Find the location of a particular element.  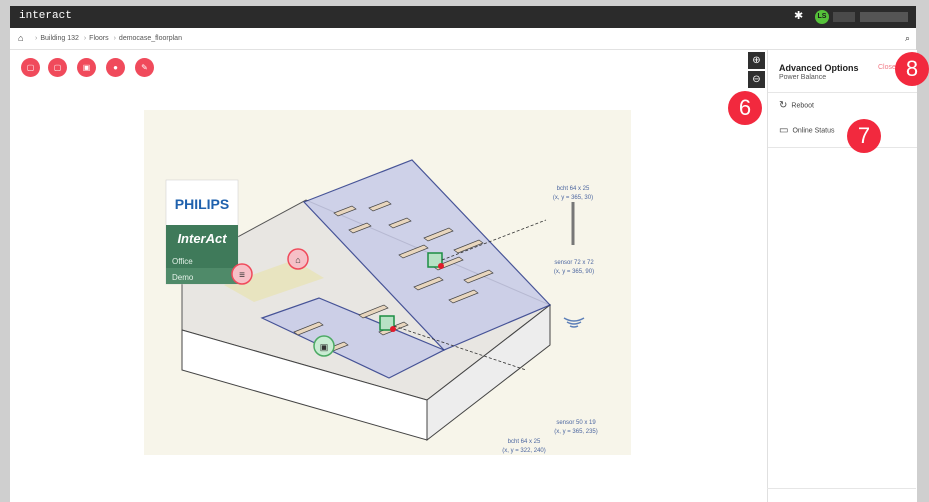

panel-subtitle: Power Balance is located at coordinates (803, 77).